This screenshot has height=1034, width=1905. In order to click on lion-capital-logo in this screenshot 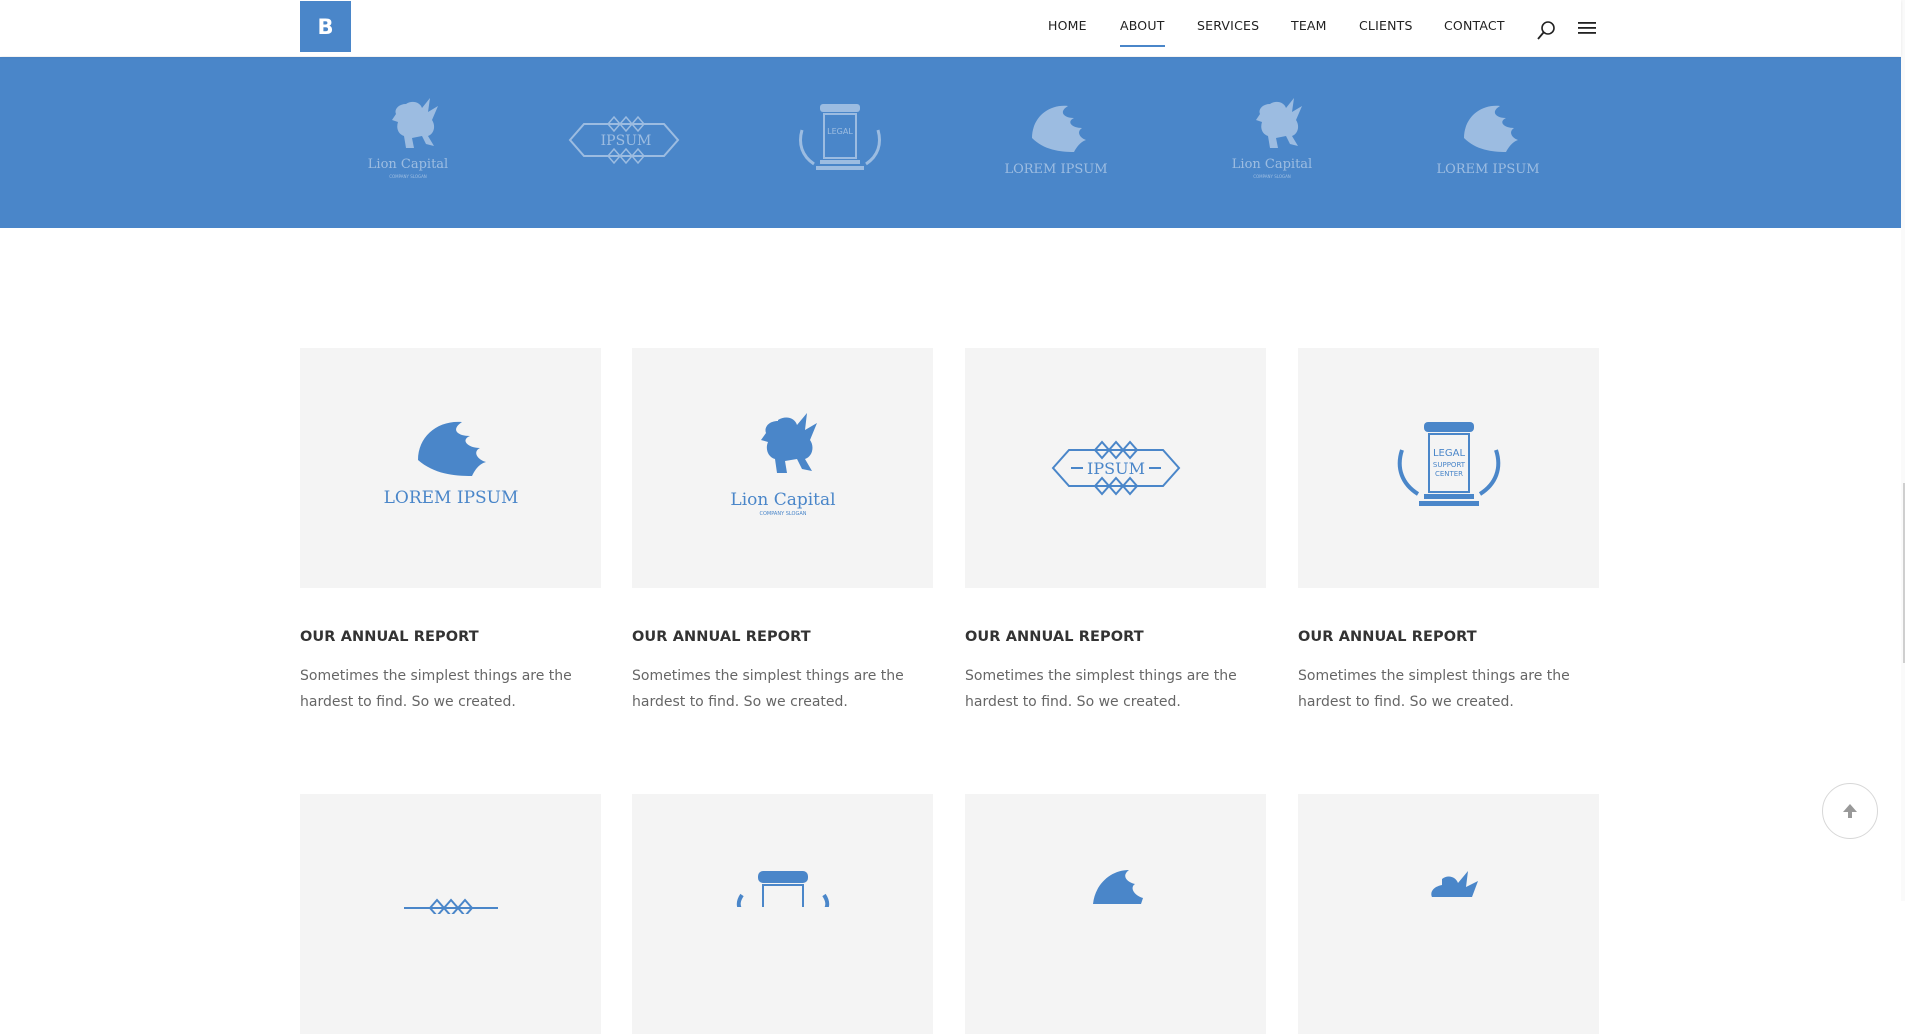, I will do `click(1454, 884)`.